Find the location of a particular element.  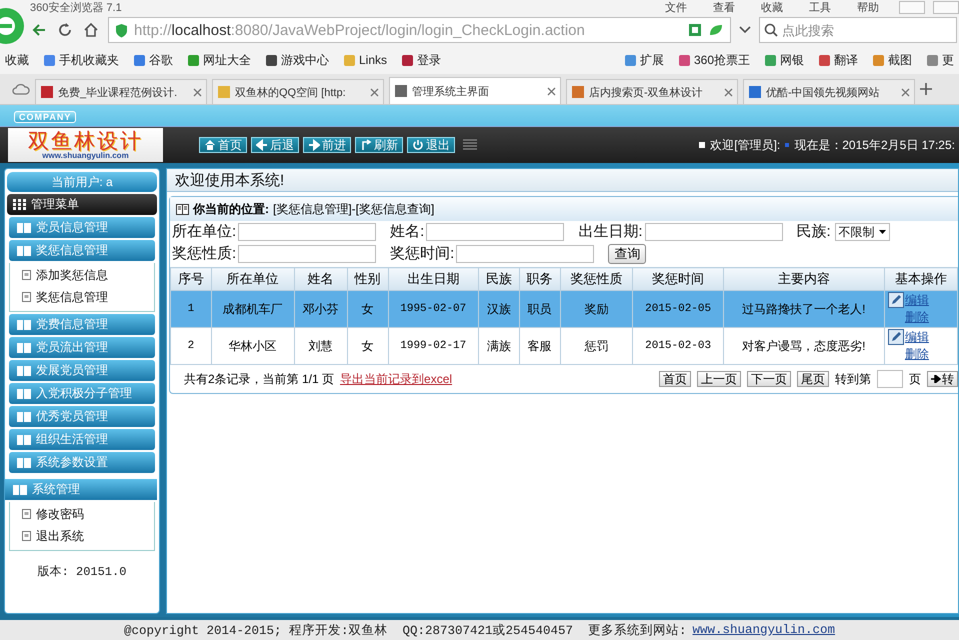

table-cell: 女 is located at coordinates (367, 309).